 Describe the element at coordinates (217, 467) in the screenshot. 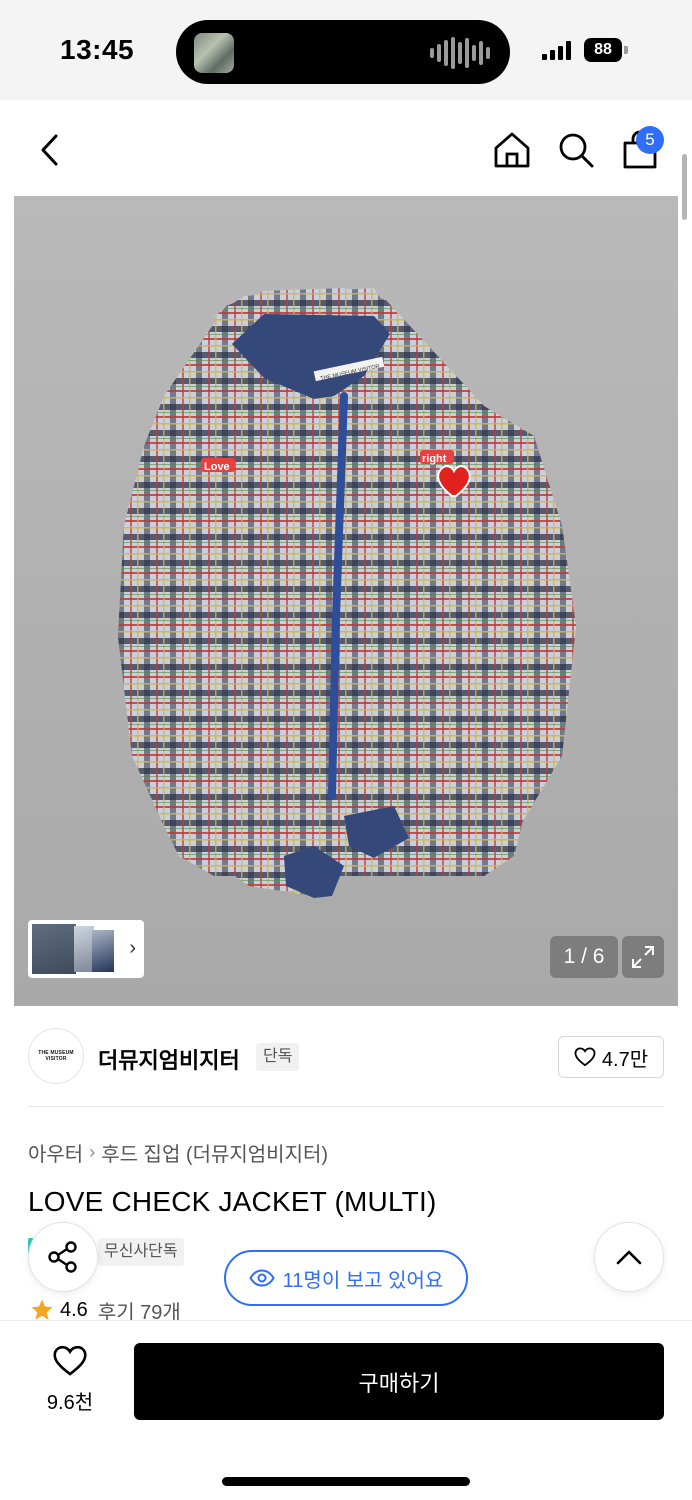

I see `patch-love-text: Love` at that location.